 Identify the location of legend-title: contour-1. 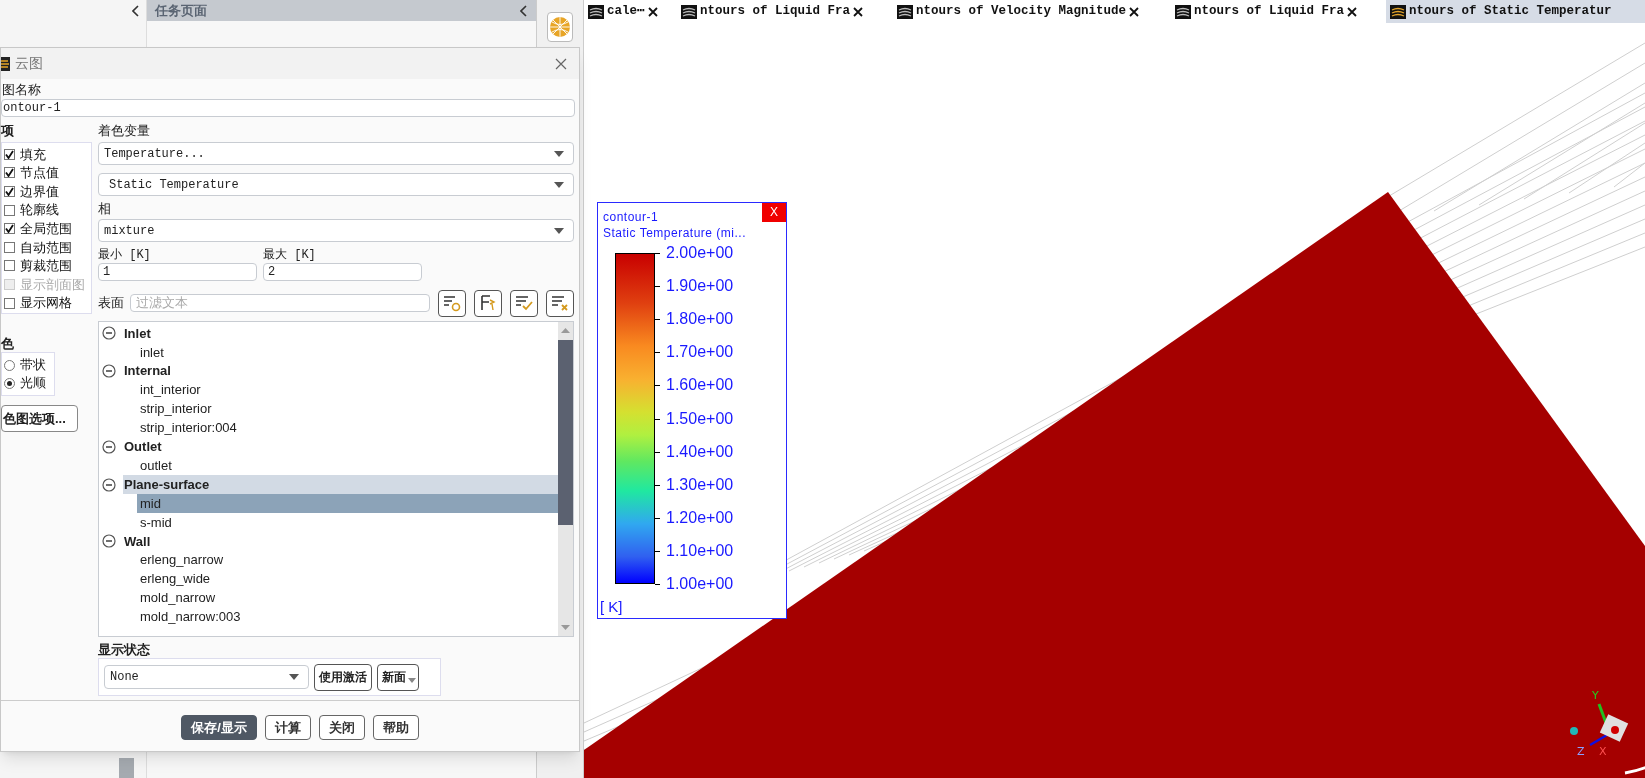
(631, 217).